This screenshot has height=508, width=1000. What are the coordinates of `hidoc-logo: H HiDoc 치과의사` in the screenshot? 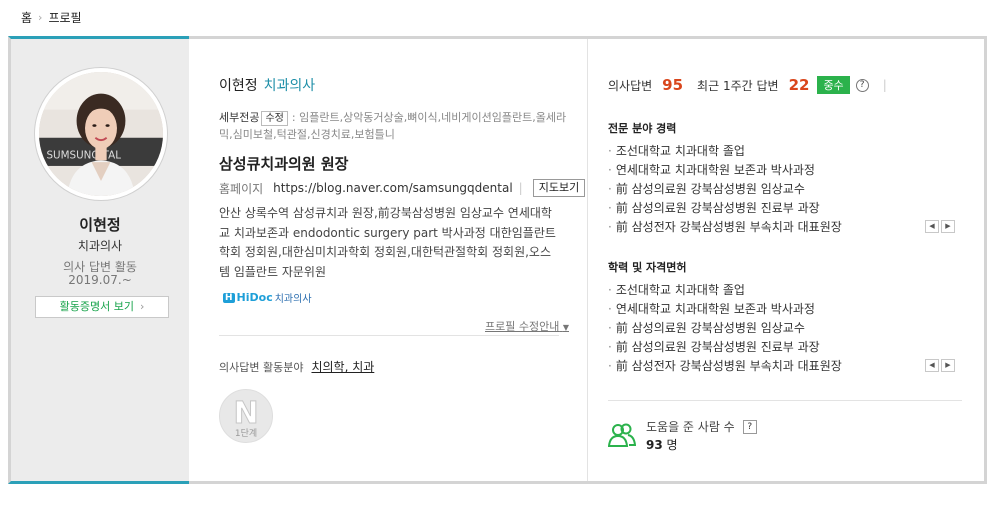 It's located at (267, 297).